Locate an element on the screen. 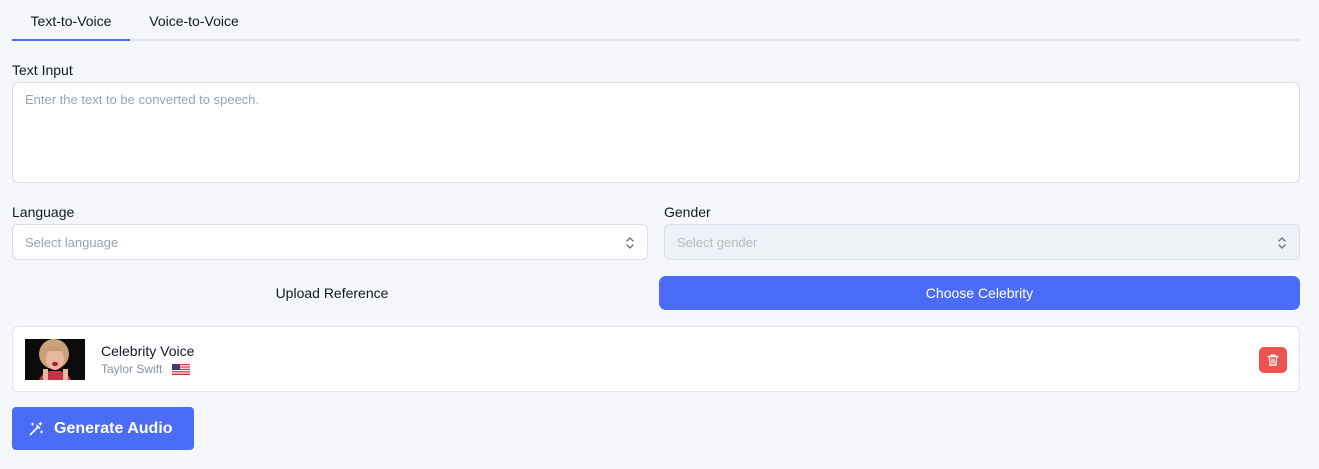 The width and height of the screenshot is (1319, 469). celebrity-avatar is located at coordinates (55, 359).